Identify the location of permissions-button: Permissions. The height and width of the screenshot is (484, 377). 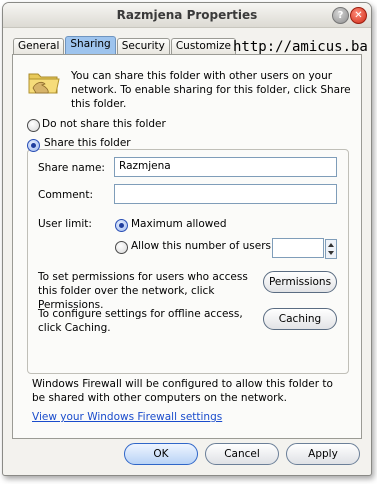
(300, 282).